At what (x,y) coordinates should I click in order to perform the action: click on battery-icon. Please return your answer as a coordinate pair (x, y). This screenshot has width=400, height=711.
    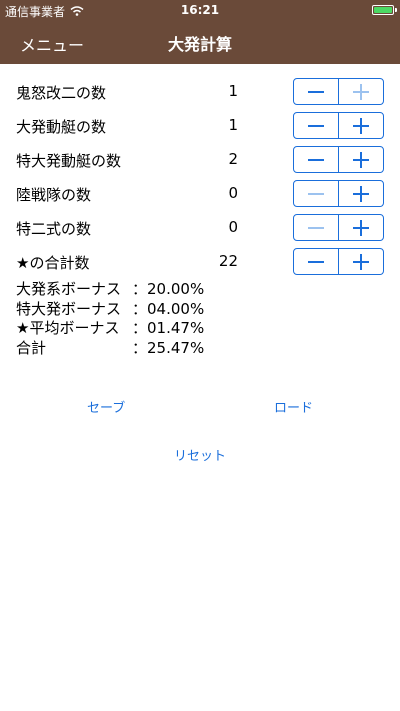
    Looking at the image, I should click on (383, 10).